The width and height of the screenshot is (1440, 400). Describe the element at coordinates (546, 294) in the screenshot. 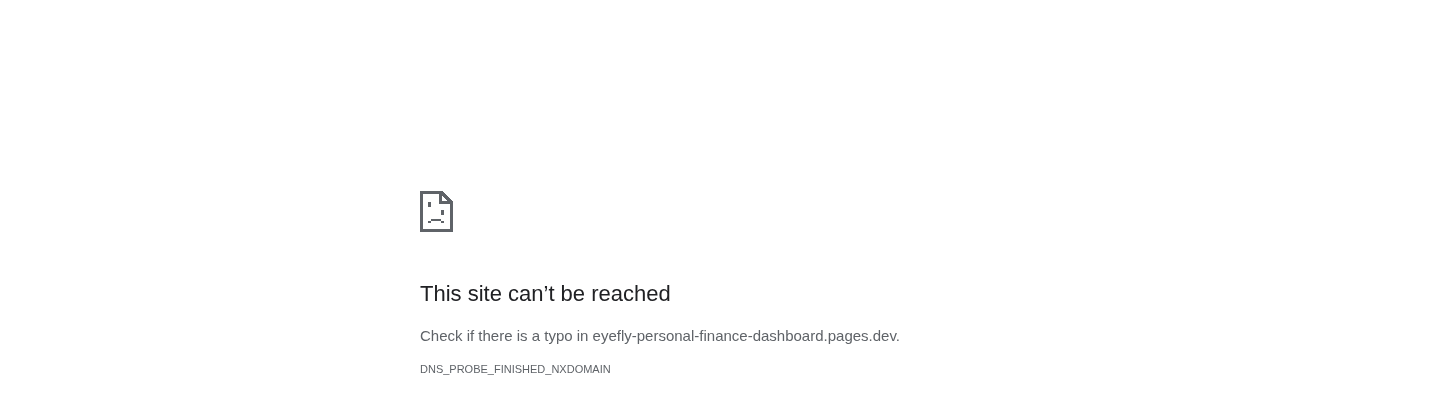

I see `error-heading: This site can’t be reached` at that location.